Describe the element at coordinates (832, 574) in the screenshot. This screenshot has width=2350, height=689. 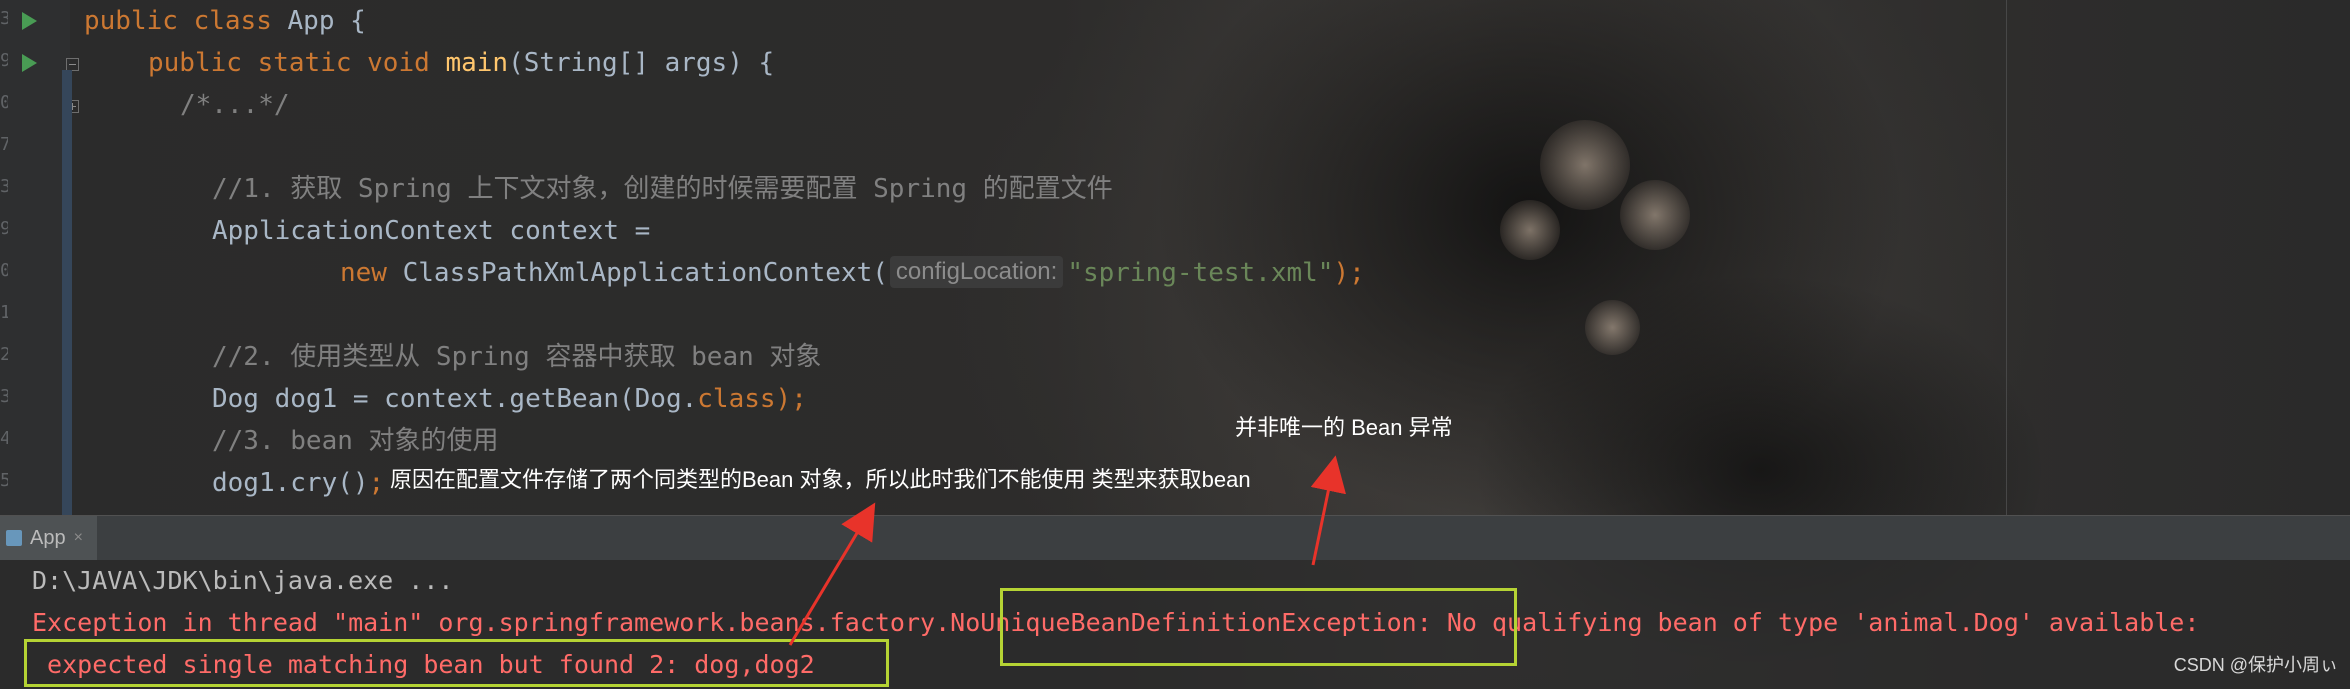
I see `arrow-to-note` at that location.